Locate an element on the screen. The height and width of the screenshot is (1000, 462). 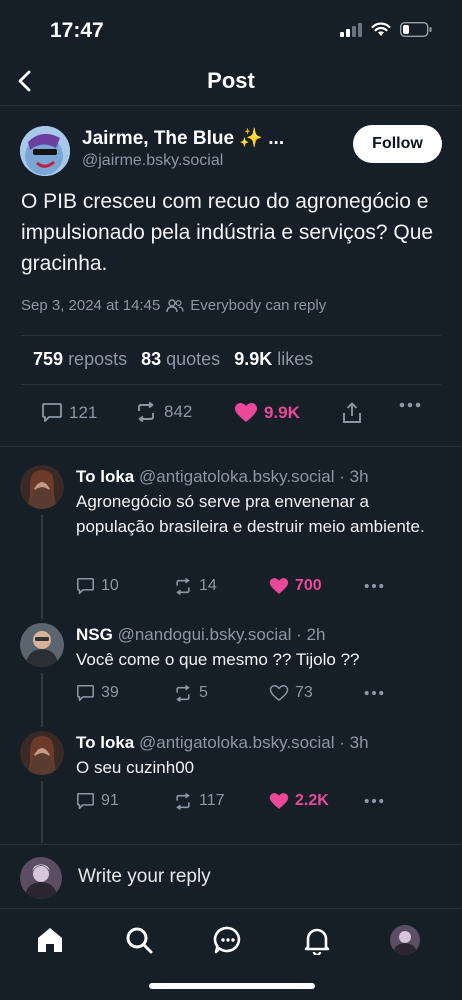
home-indicator is located at coordinates (232, 986).